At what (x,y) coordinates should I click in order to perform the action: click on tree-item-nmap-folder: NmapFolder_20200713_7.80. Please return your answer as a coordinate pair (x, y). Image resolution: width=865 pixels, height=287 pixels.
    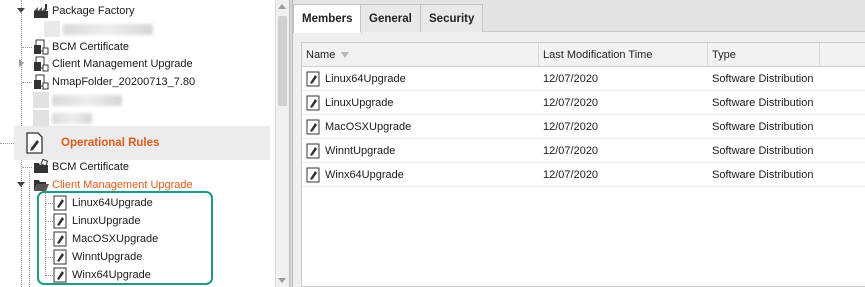
    Looking at the image, I should click on (114, 82).